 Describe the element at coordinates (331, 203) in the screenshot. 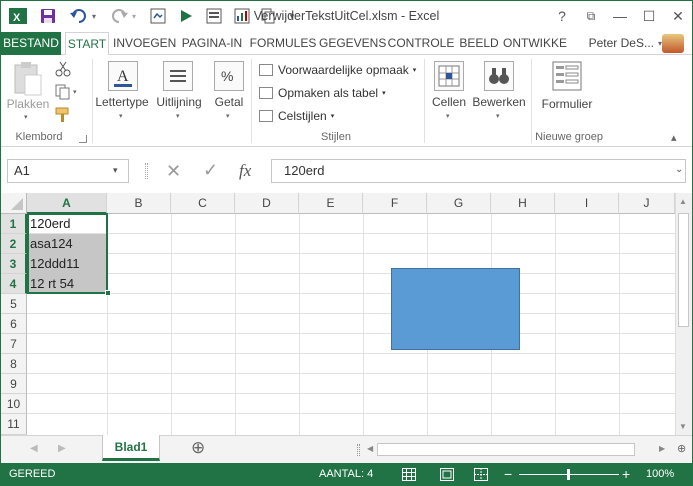

I see `column-header: E` at that location.